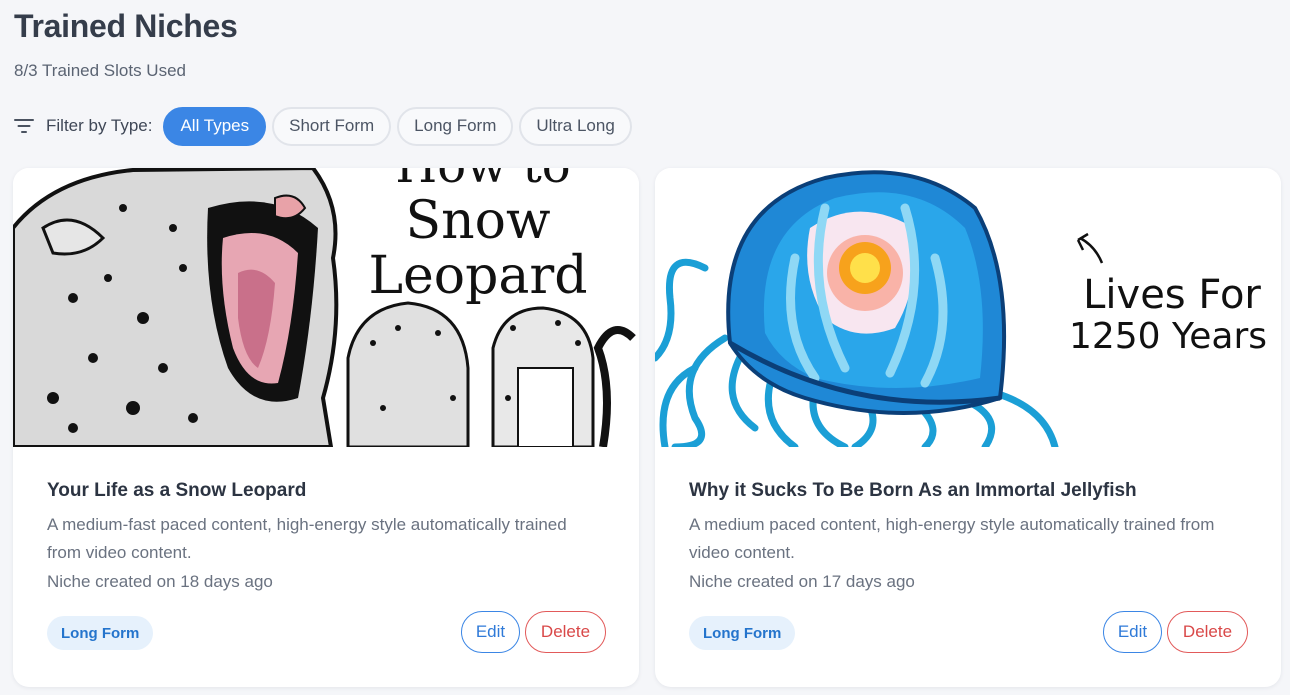  Describe the element at coordinates (177, 490) in the screenshot. I see `card-title: Your Life as a Snow Leopard` at that location.